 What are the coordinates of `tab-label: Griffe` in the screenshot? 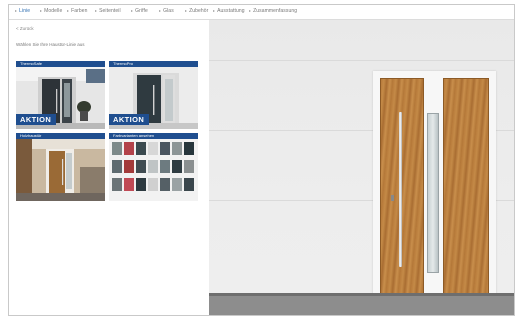 It's located at (141, 11).